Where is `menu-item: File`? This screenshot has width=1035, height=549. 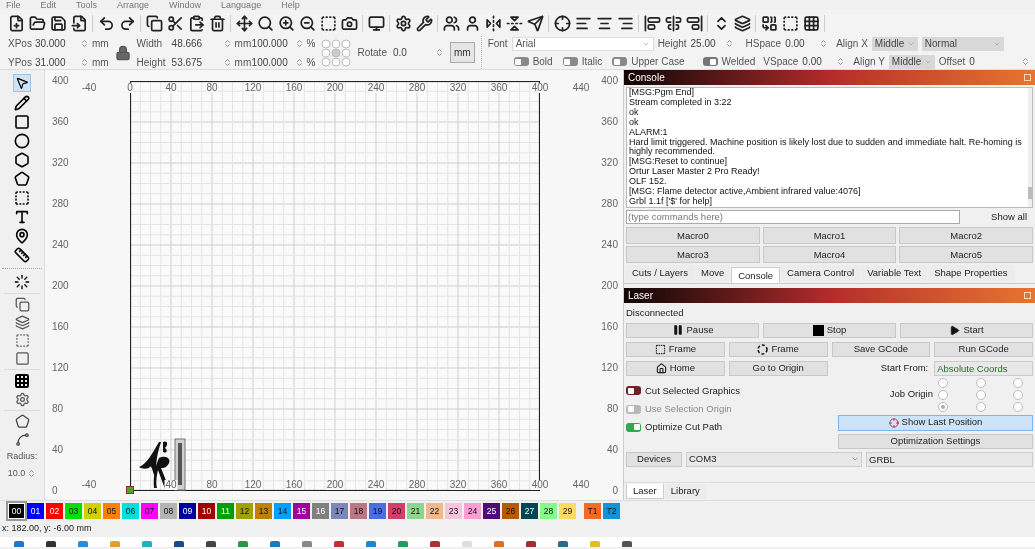
menu-item: File is located at coordinates (13, 5).